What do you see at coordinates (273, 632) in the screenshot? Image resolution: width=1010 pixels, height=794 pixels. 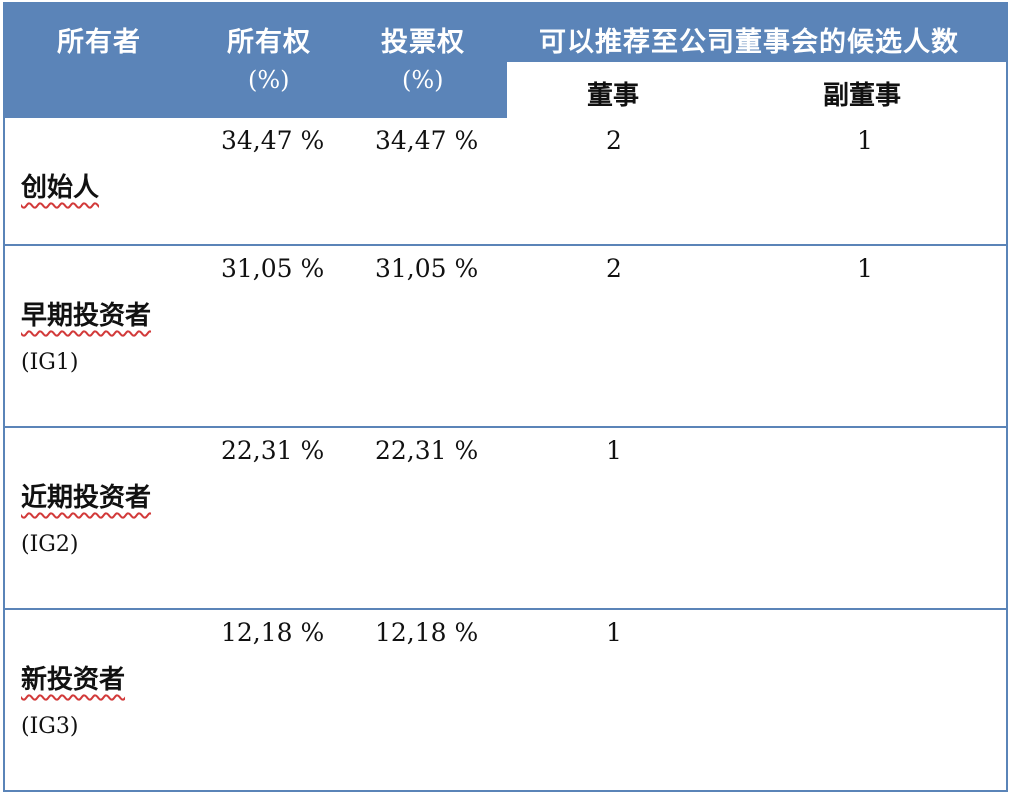 I see `ownership-value: 12,18 %` at bounding box center [273, 632].